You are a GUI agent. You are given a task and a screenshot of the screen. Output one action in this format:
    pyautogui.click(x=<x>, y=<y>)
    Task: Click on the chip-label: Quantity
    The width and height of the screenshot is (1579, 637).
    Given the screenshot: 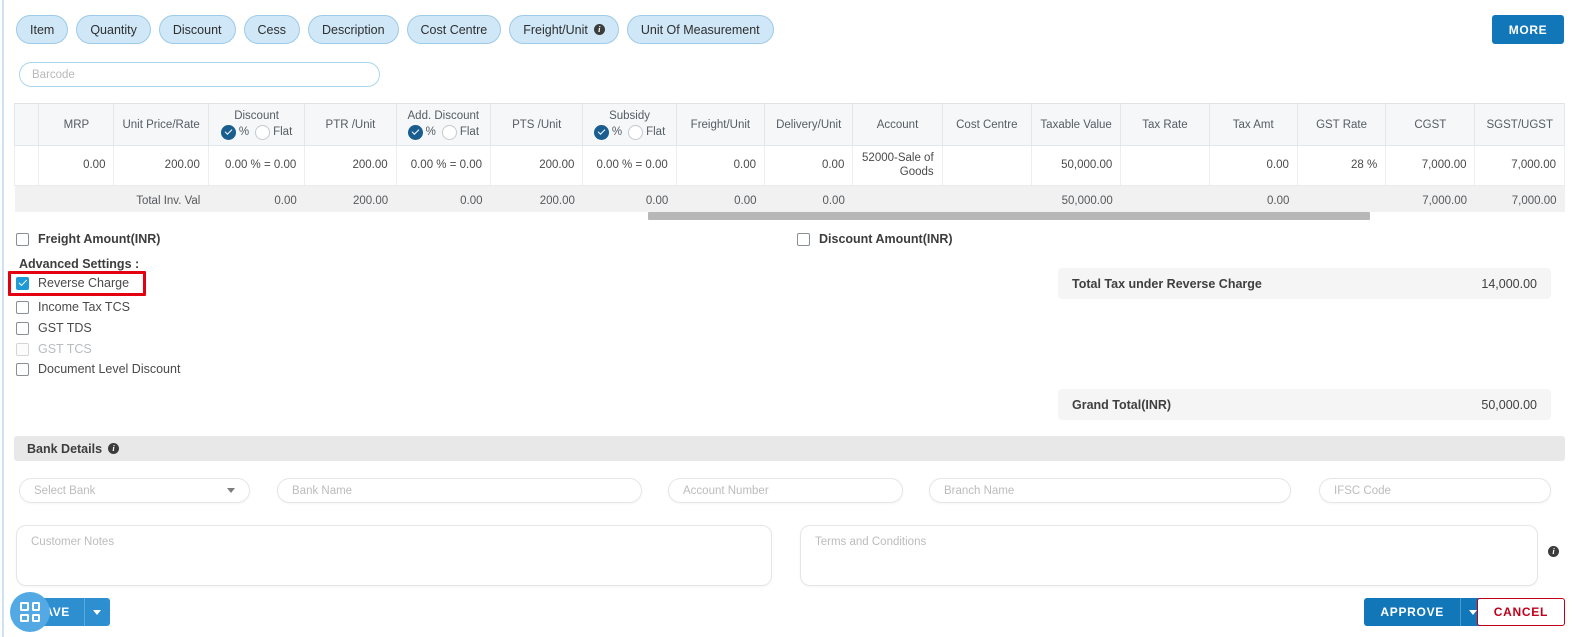 What is the action you would take?
    pyautogui.click(x=113, y=29)
    